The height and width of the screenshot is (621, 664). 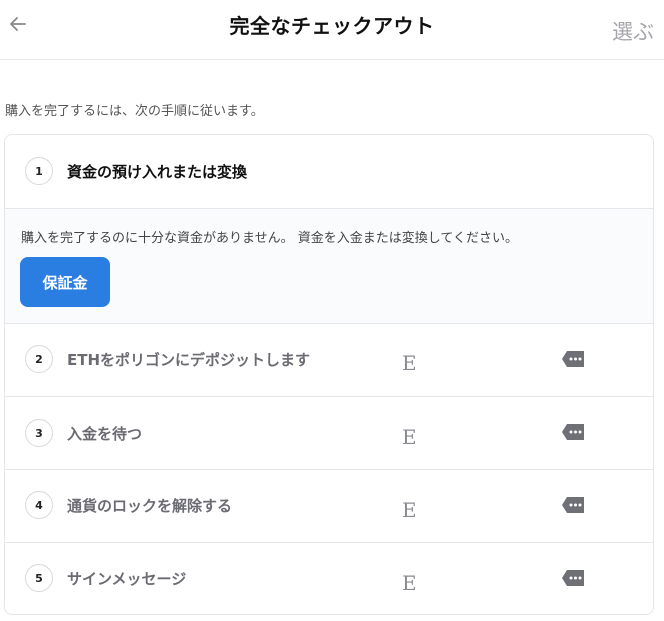 What do you see at coordinates (329, 171) in the screenshot?
I see `step-1-header: 1 資金の預け入れまたは変換` at bounding box center [329, 171].